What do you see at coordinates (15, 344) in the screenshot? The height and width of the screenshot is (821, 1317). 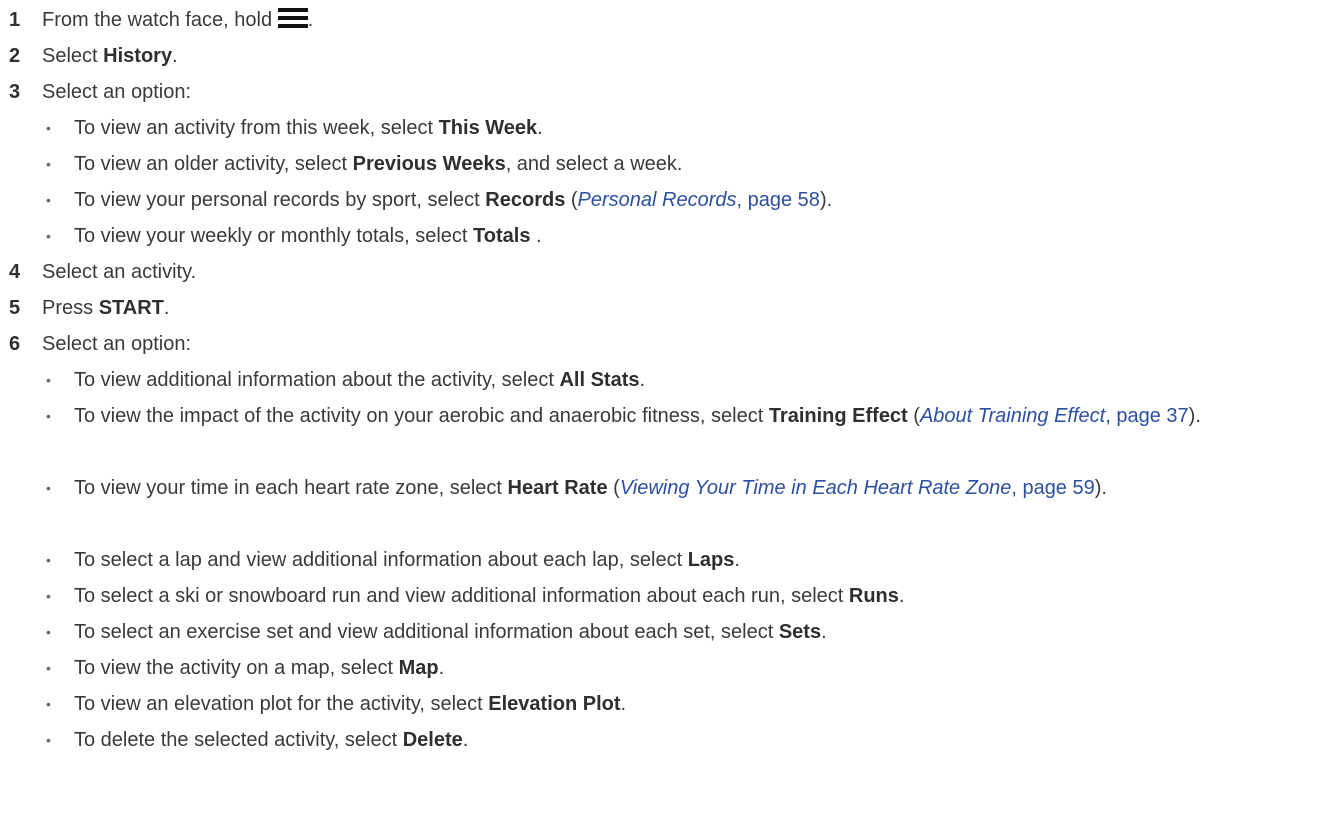 I see `step-number: 6` at bounding box center [15, 344].